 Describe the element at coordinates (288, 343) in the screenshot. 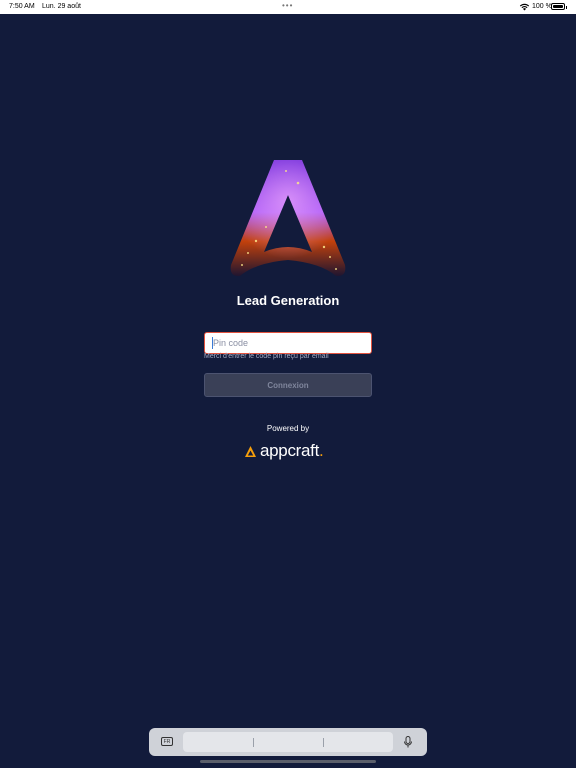

I see `pin-code-input` at that location.